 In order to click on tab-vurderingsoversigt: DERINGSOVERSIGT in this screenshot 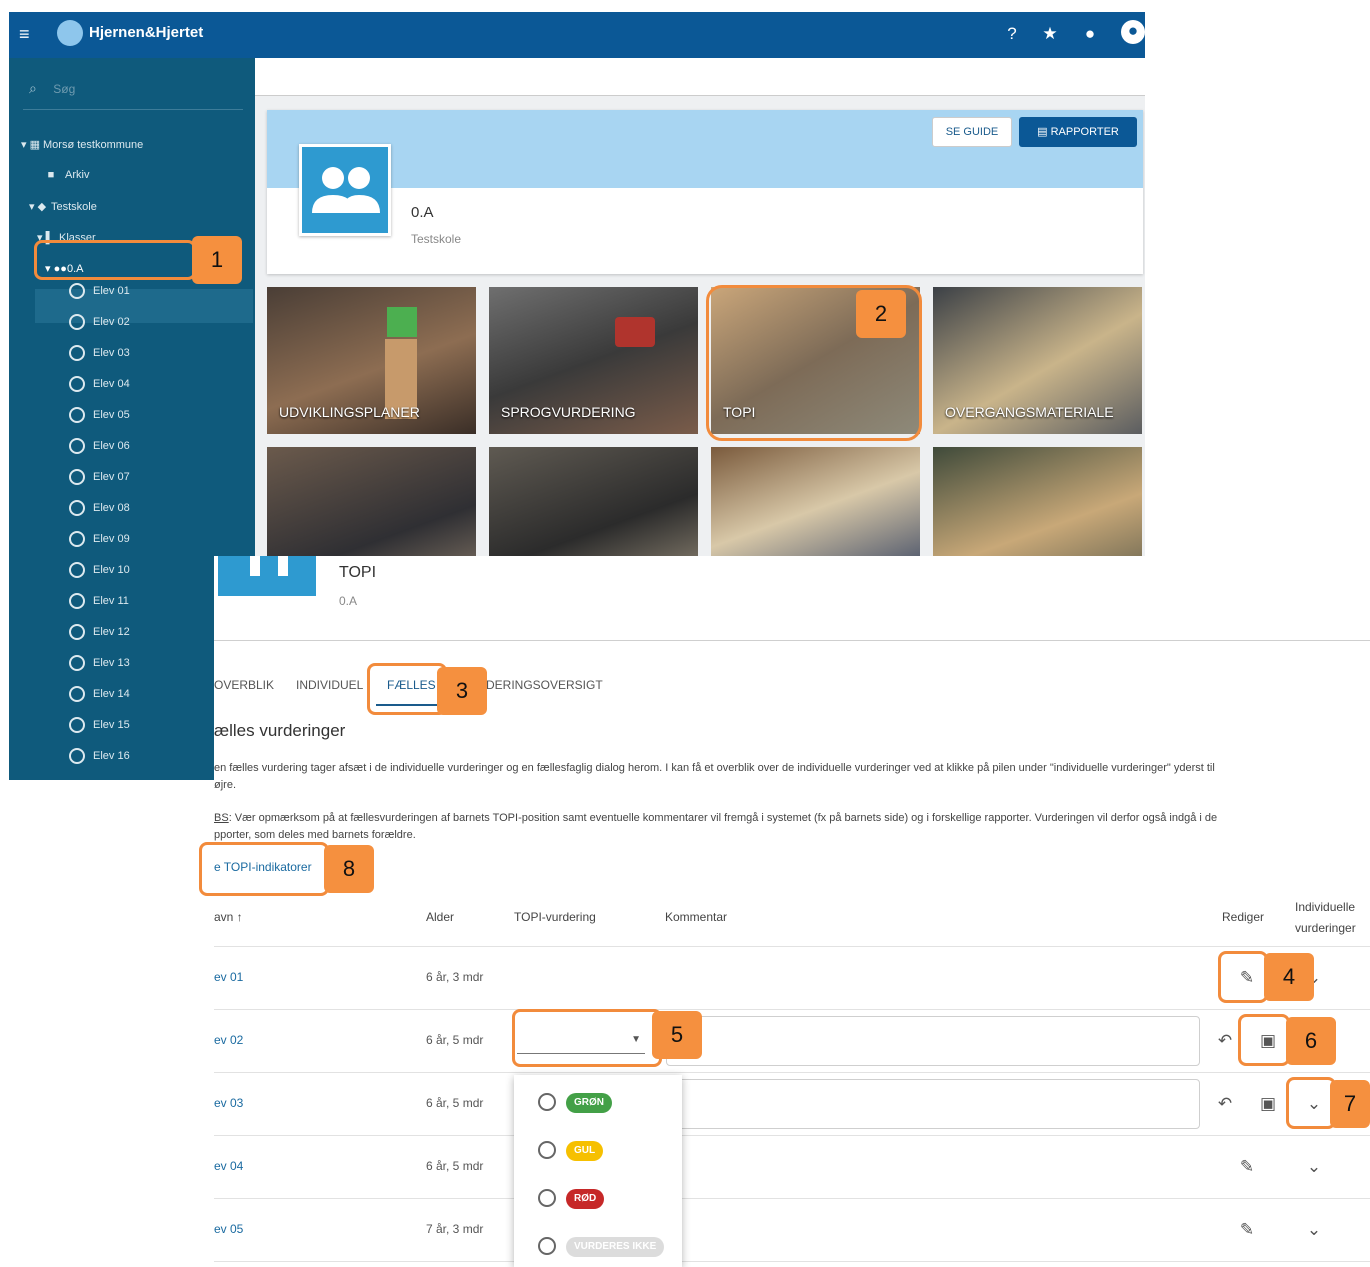, I will do `click(544, 685)`.